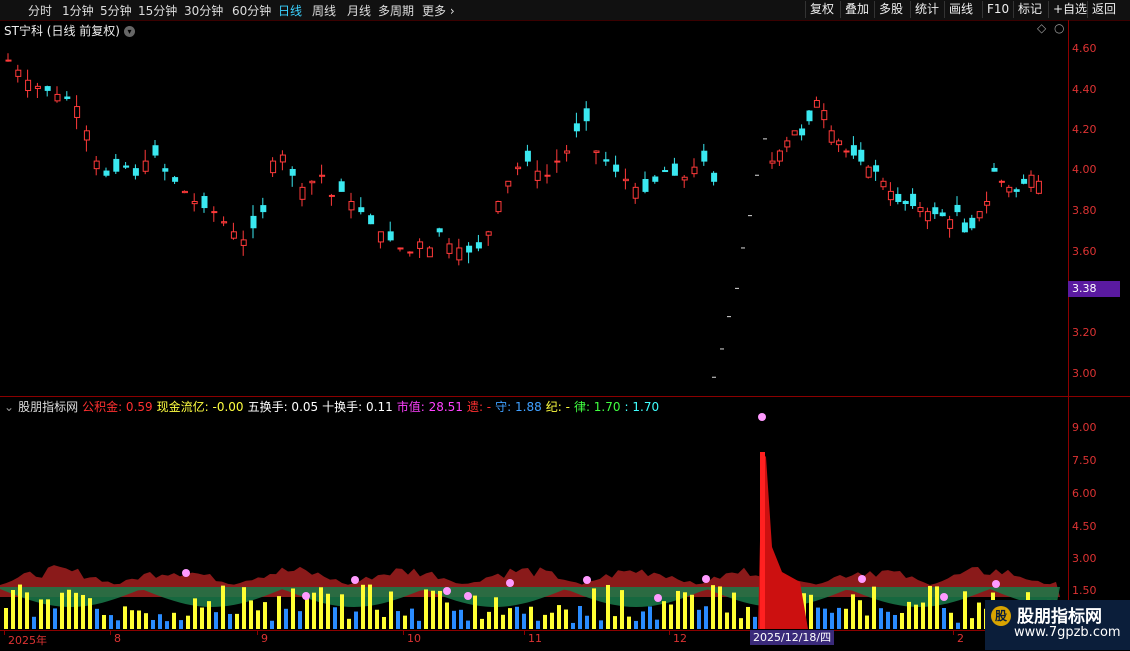 This screenshot has width=1130, height=651. I want to click on logo-icon: 股, so click(1001, 616).